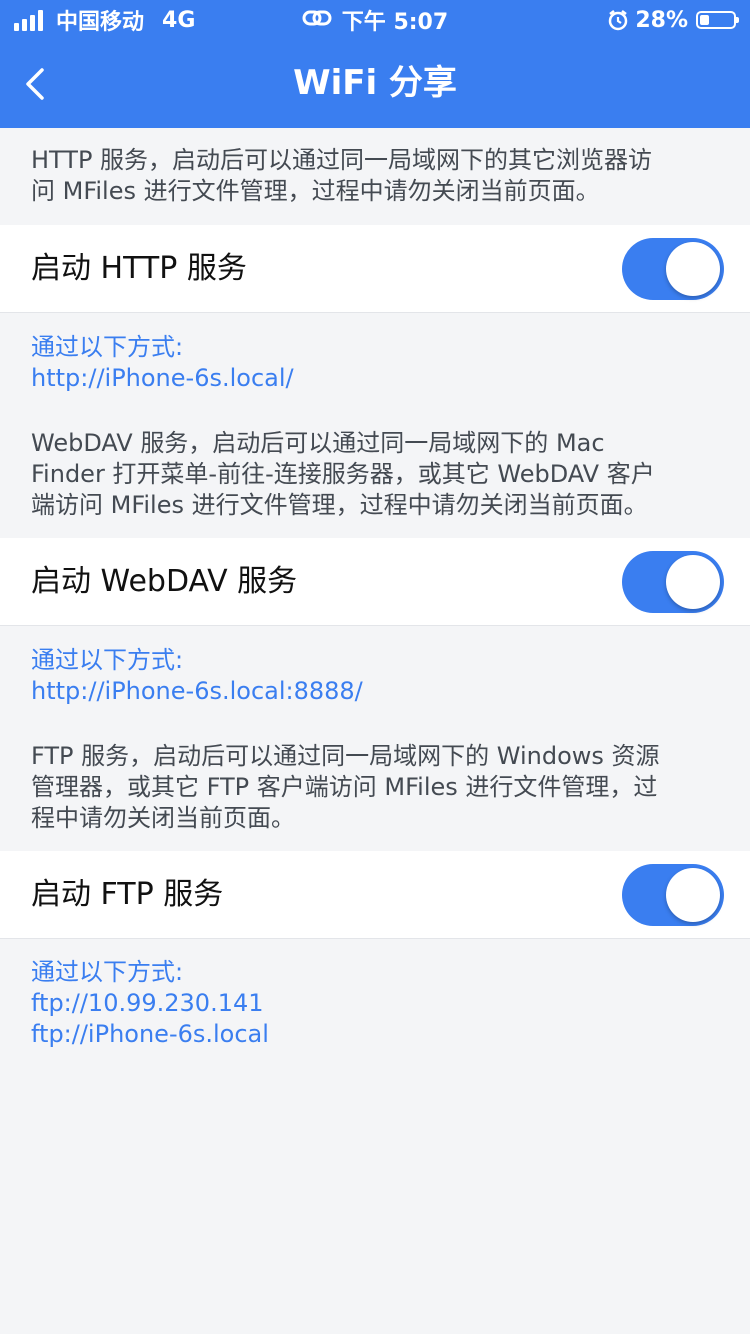 This screenshot has width=750, height=1334. I want to click on battery-icon, so click(717, 20).